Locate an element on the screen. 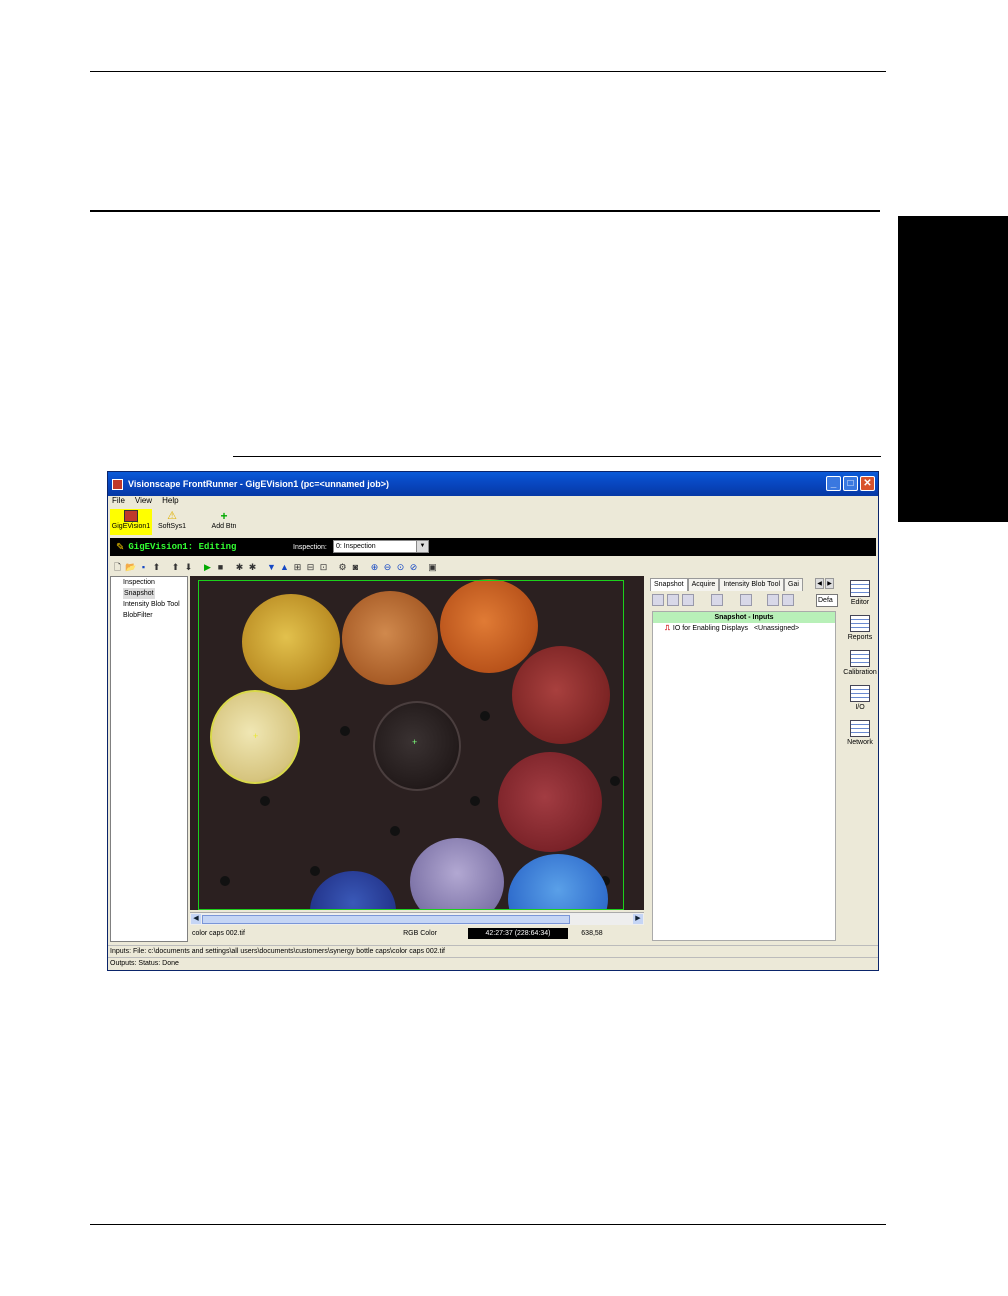 This screenshot has width=1008, height=1296. save-step-icon is located at coordinates (658, 600).